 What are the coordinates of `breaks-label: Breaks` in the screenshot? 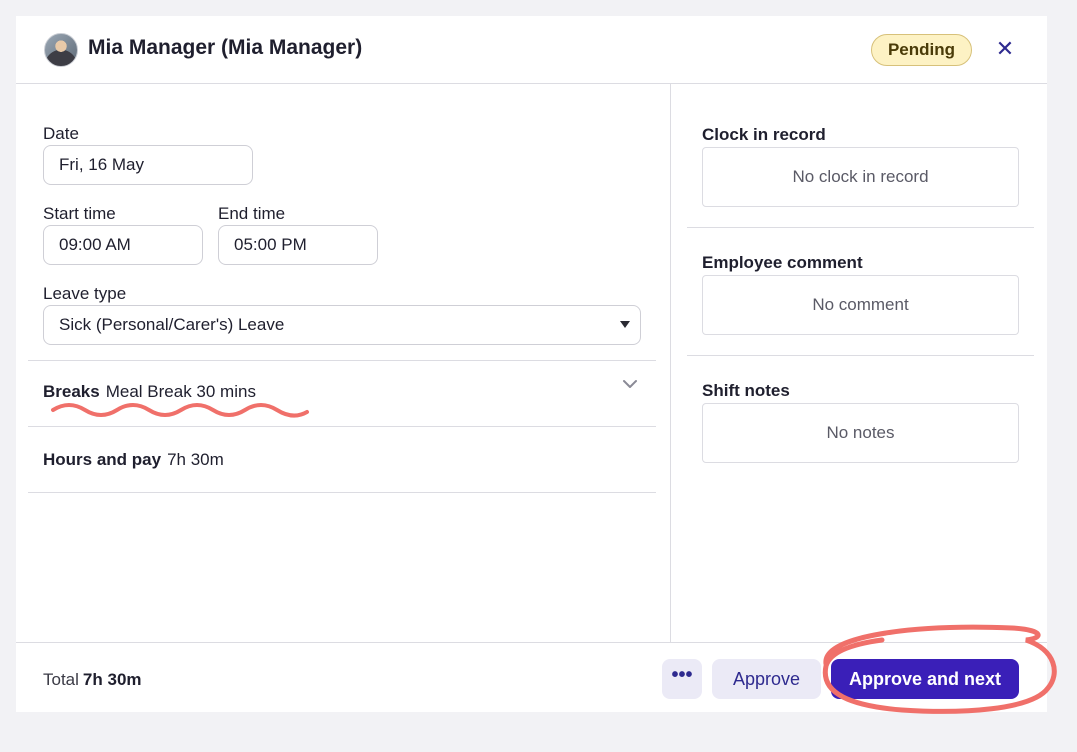 It's located at (71, 391).